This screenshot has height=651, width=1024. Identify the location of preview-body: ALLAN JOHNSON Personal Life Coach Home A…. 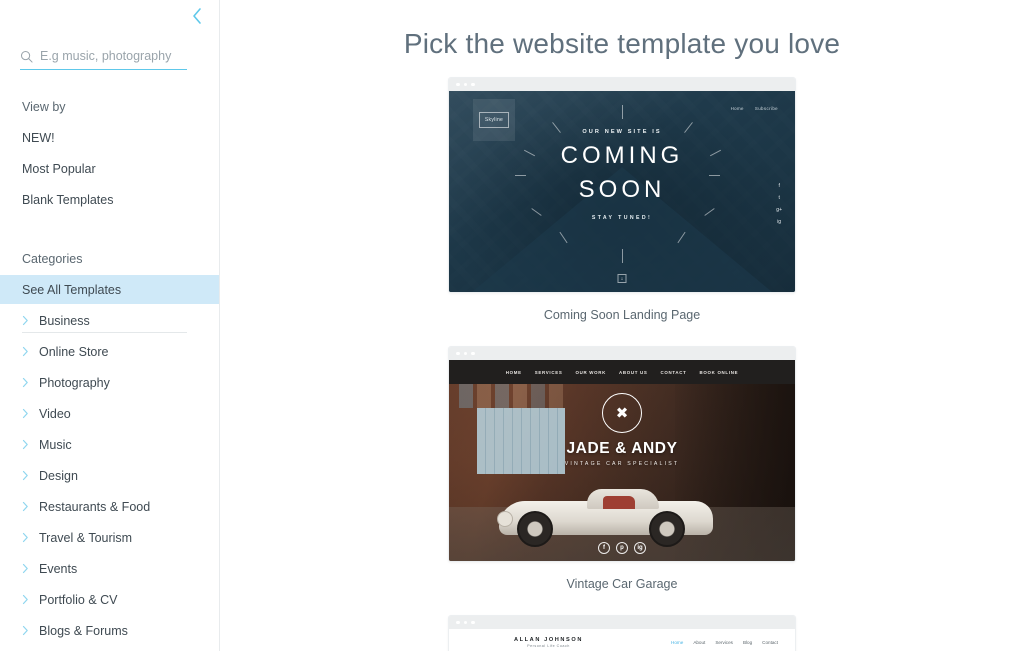
(622, 640).